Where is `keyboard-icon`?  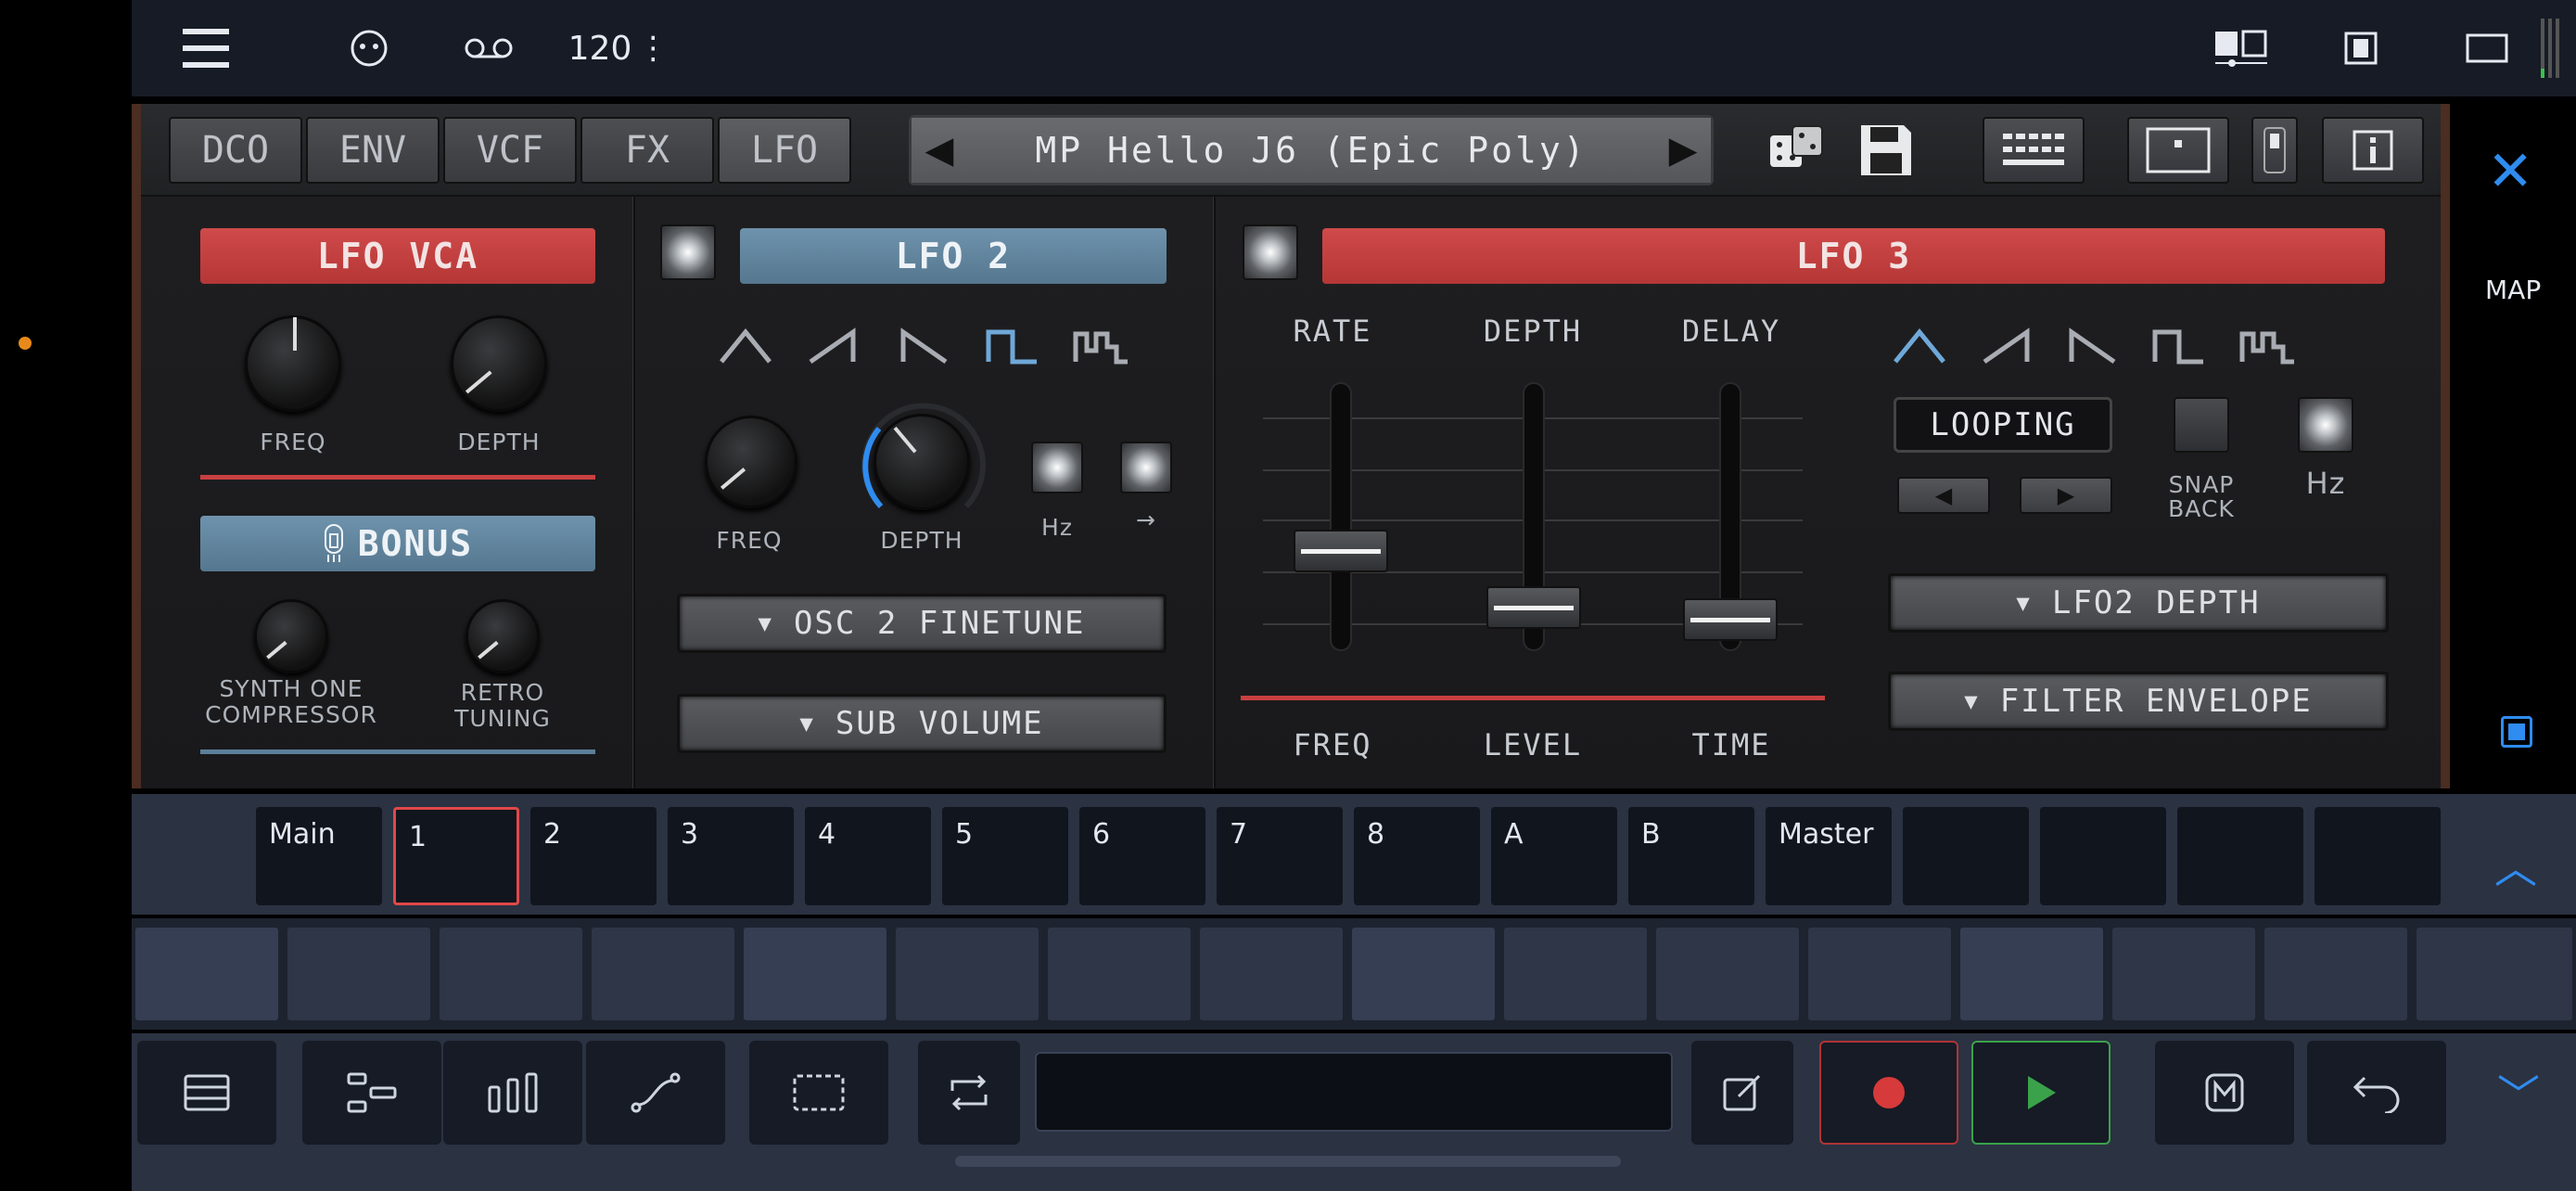 keyboard-icon is located at coordinates (2034, 151).